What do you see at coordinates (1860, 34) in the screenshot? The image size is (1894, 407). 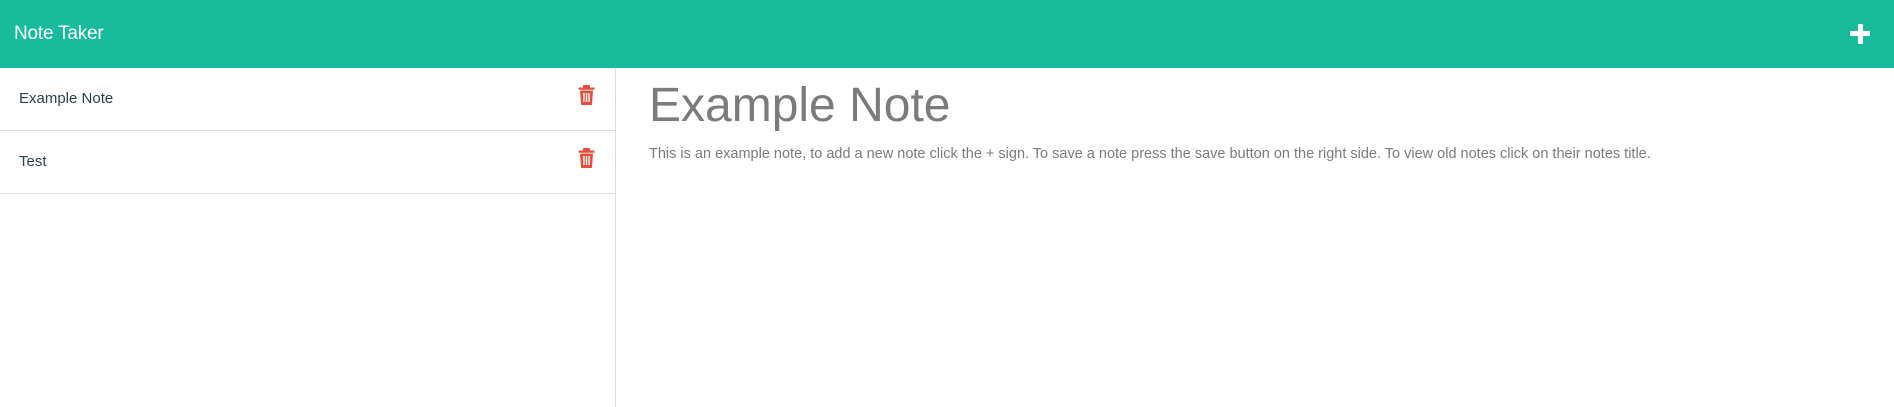 I see `new-note-plus-icon` at bounding box center [1860, 34].